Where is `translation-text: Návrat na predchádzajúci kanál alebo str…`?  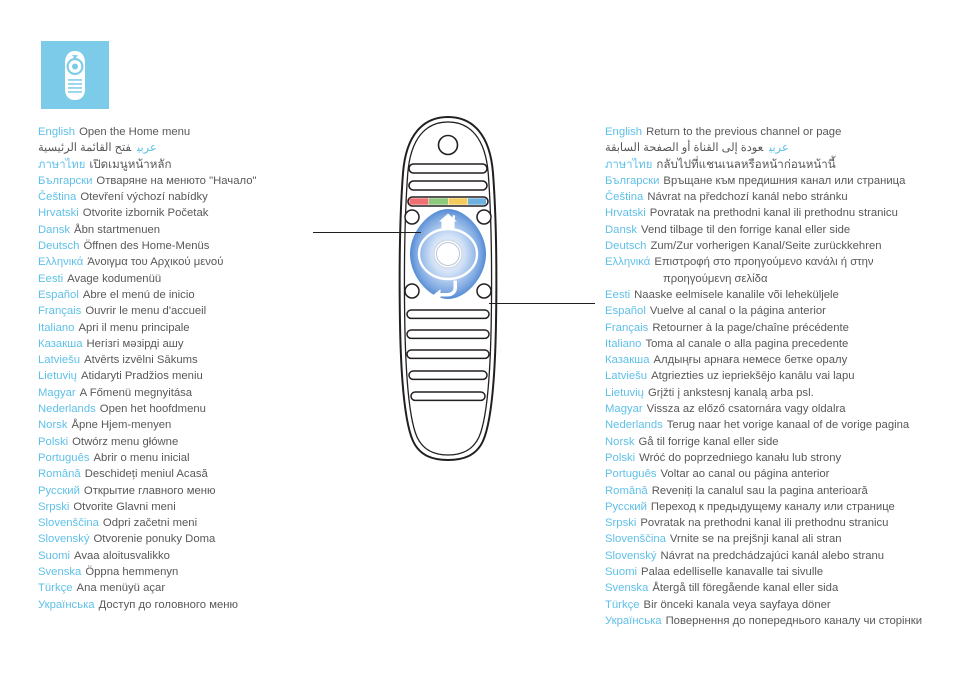
translation-text: Návrat na predchádzajúci kanál alebo str… is located at coordinates (772, 555).